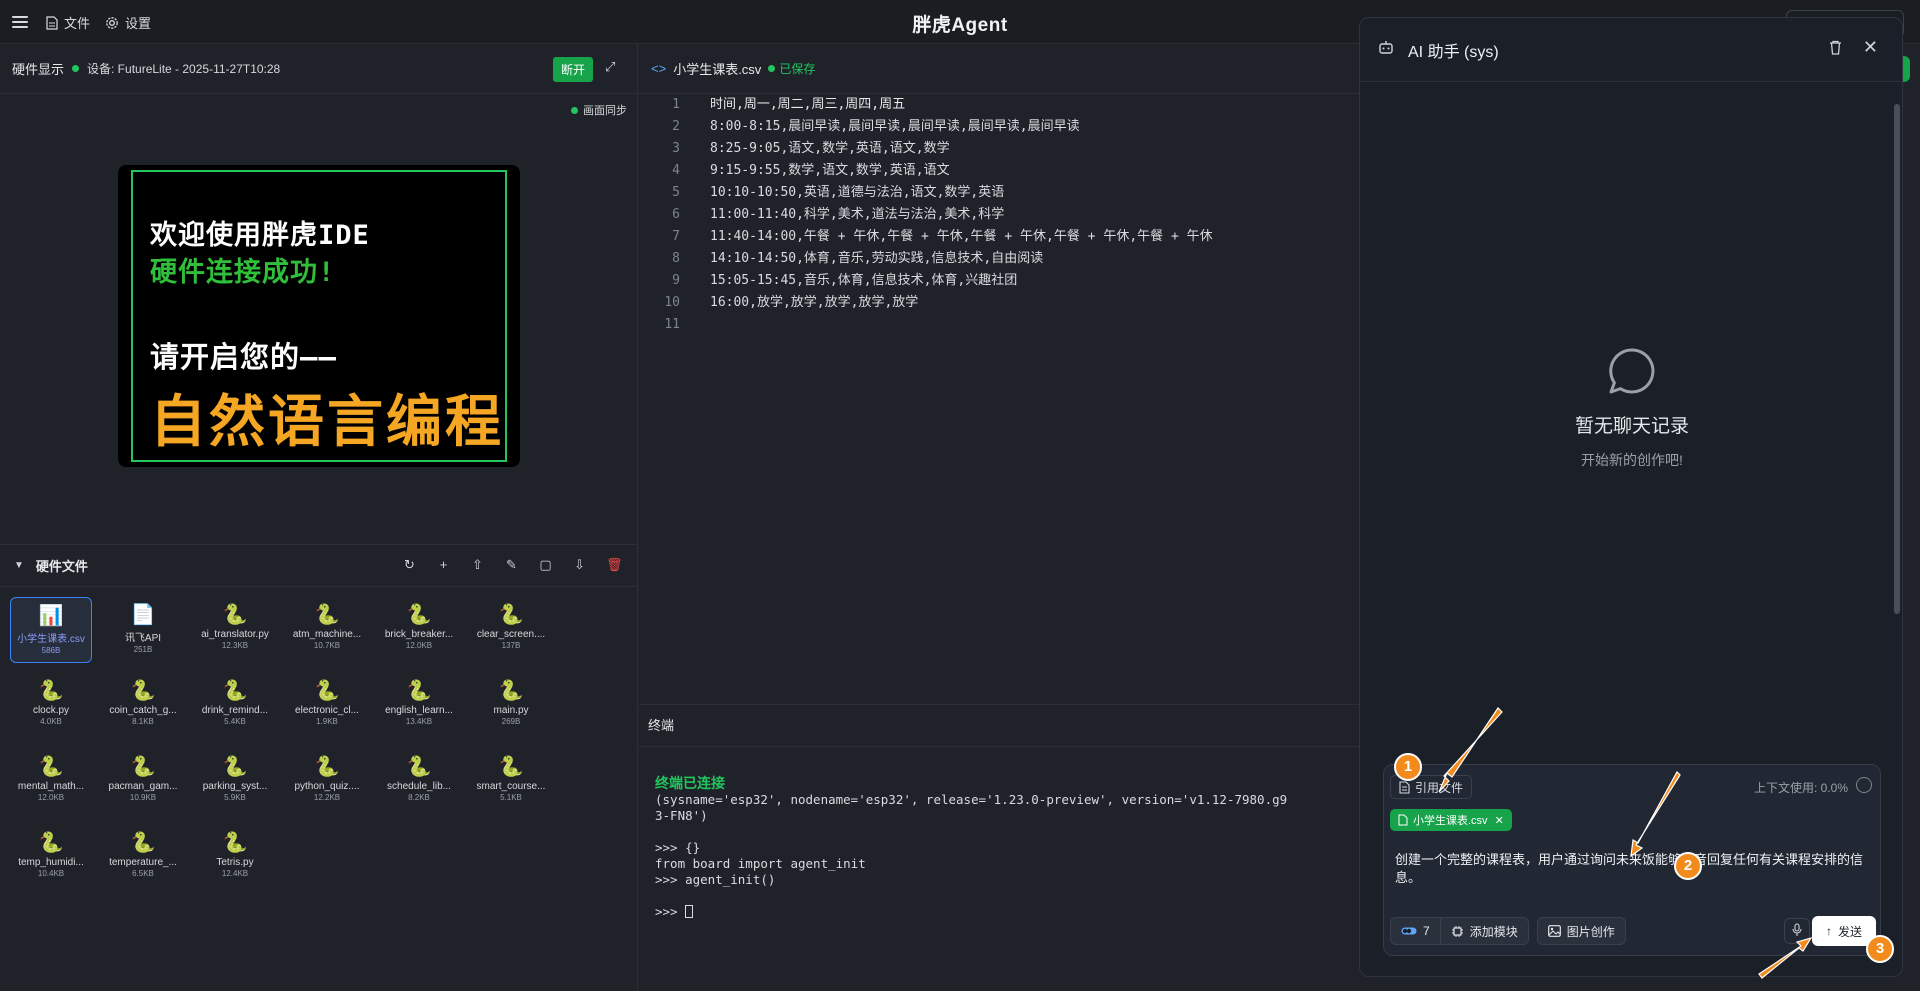  I want to click on line-number: 1, so click(676, 104).